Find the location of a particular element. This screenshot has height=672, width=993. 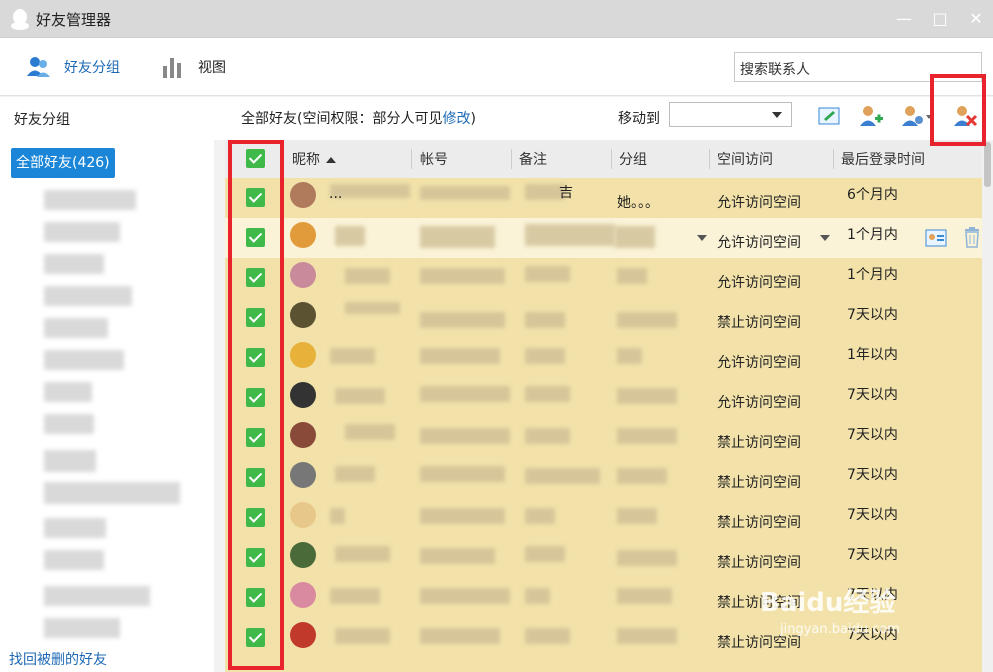

add-friend-icon is located at coordinates (871, 116).